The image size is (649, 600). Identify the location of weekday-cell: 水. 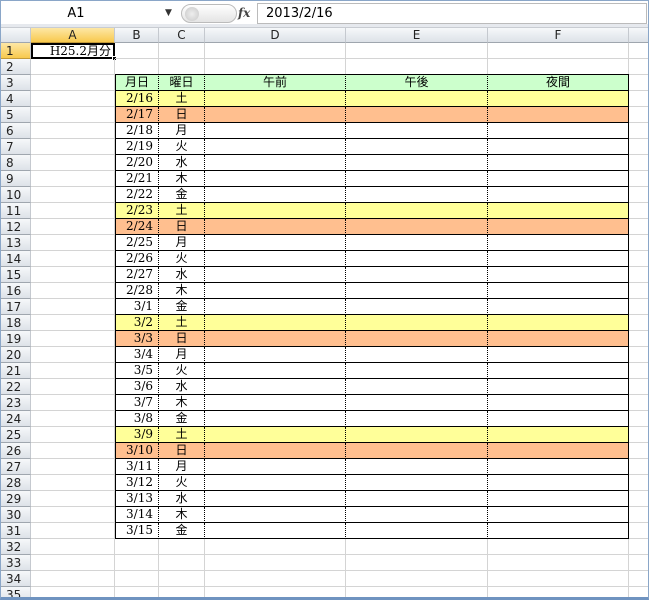
(182, 275).